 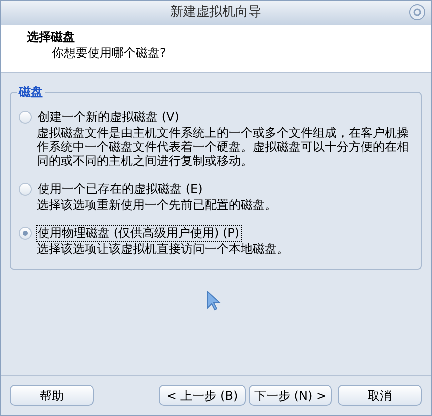 I want to click on help-button: 帮助, so click(x=52, y=395).